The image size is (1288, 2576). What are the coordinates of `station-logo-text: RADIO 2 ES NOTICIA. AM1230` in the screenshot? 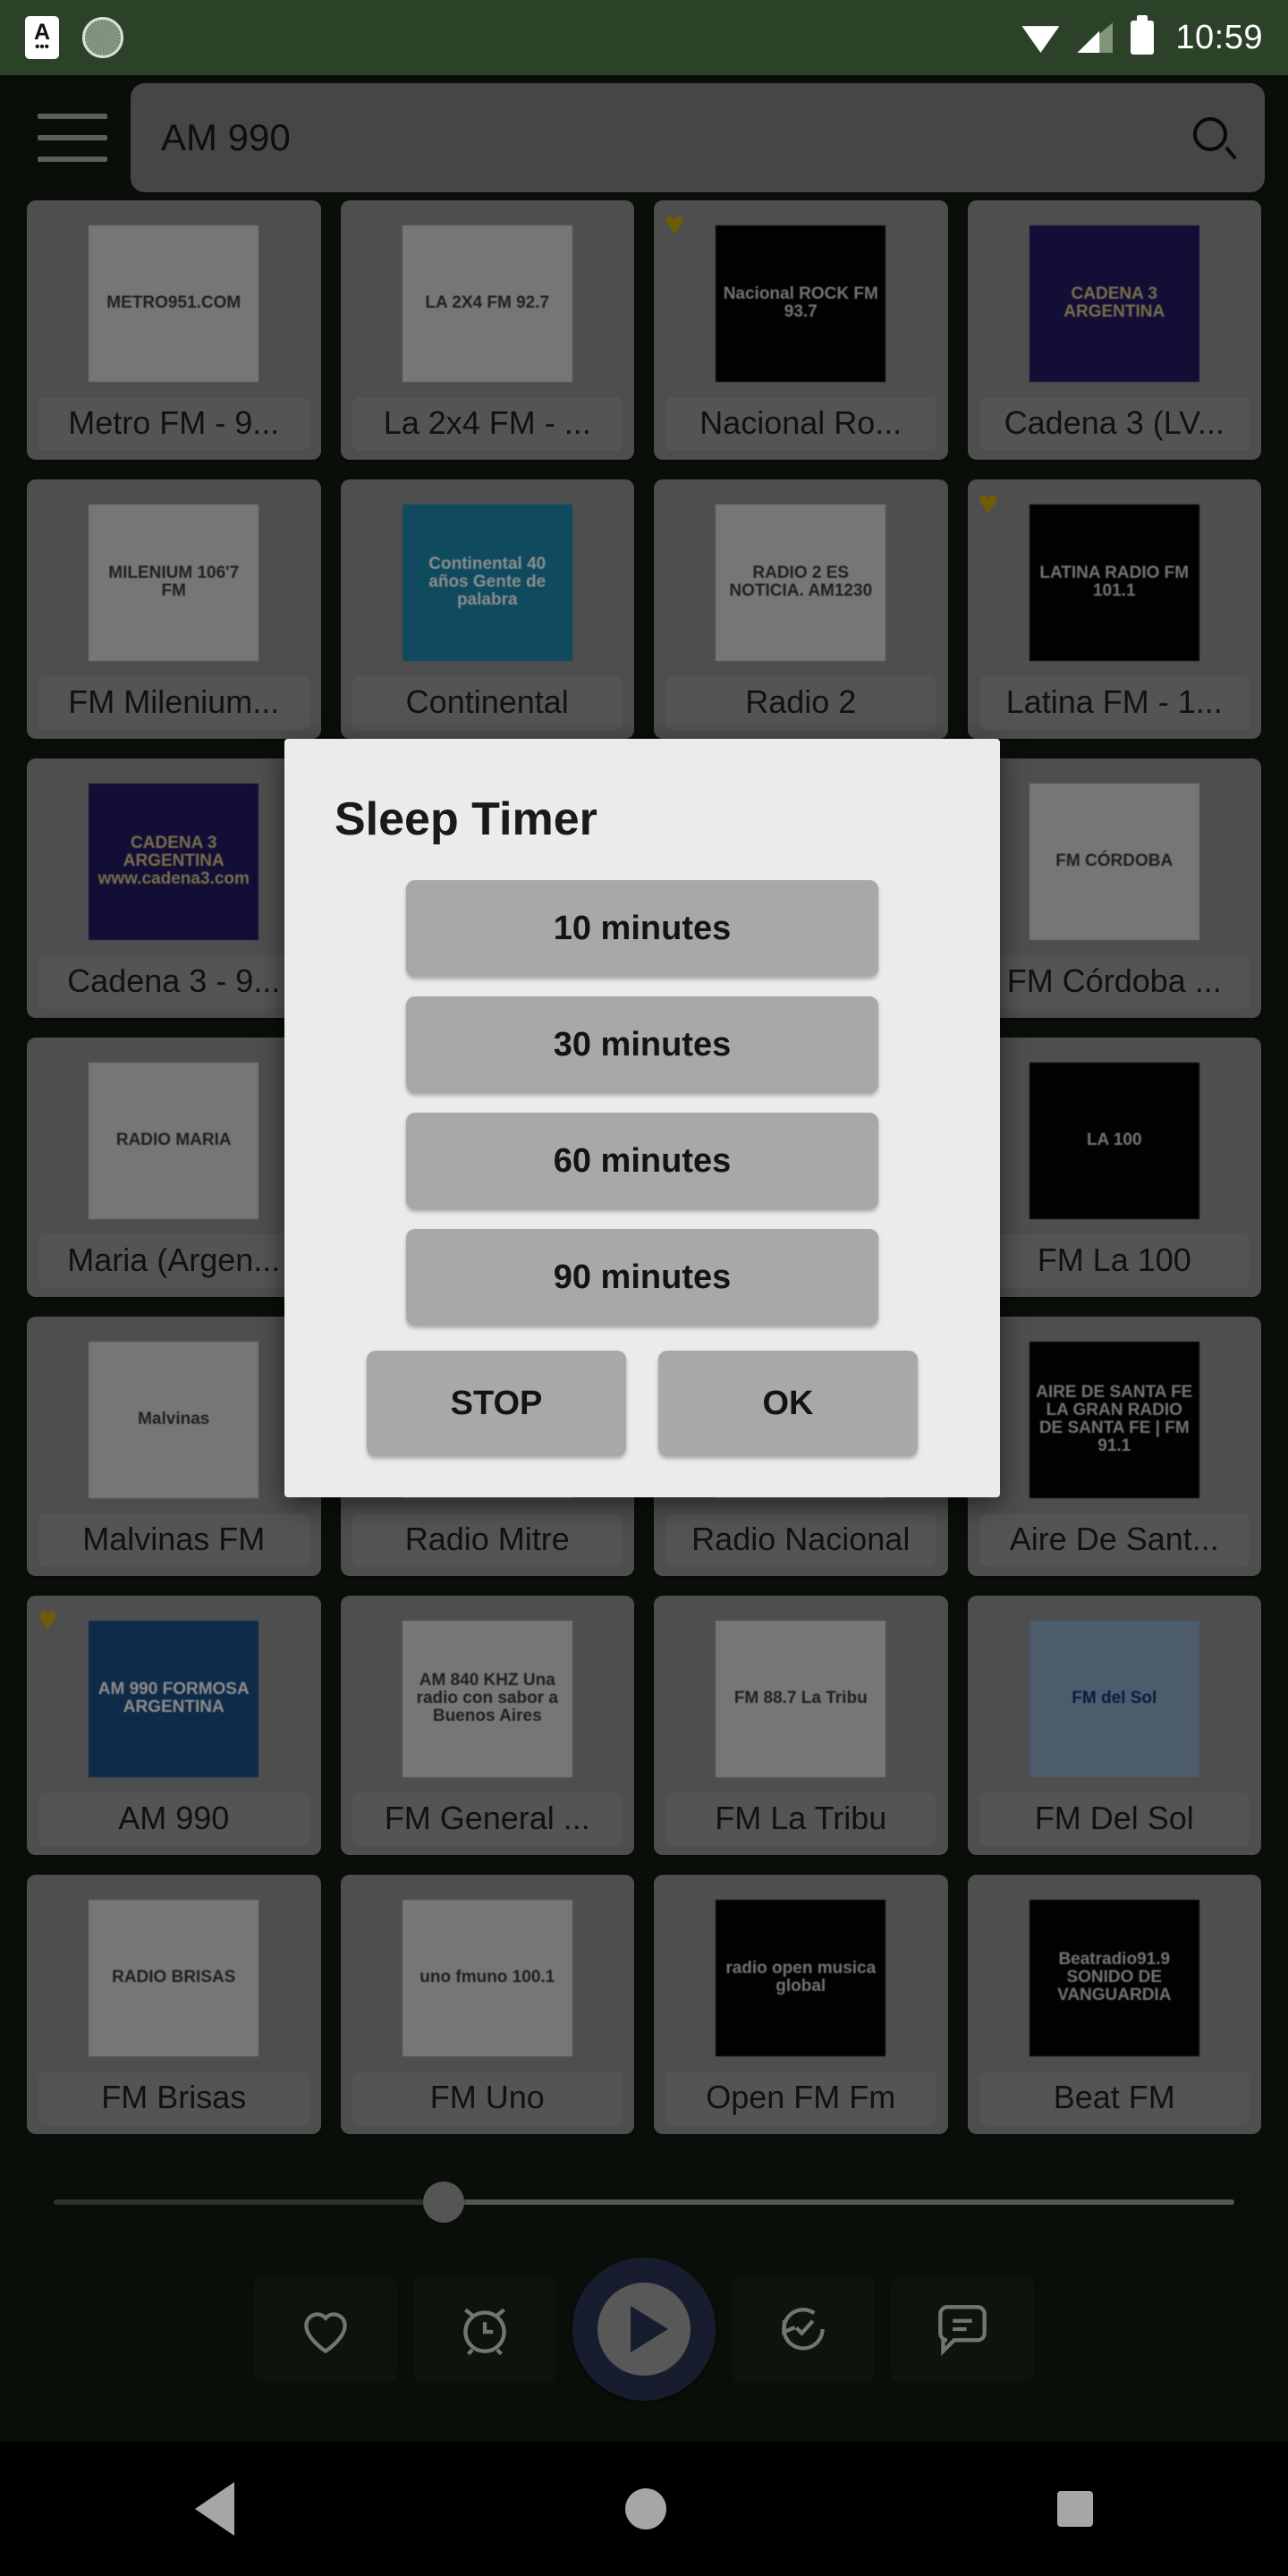 It's located at (801, 582).